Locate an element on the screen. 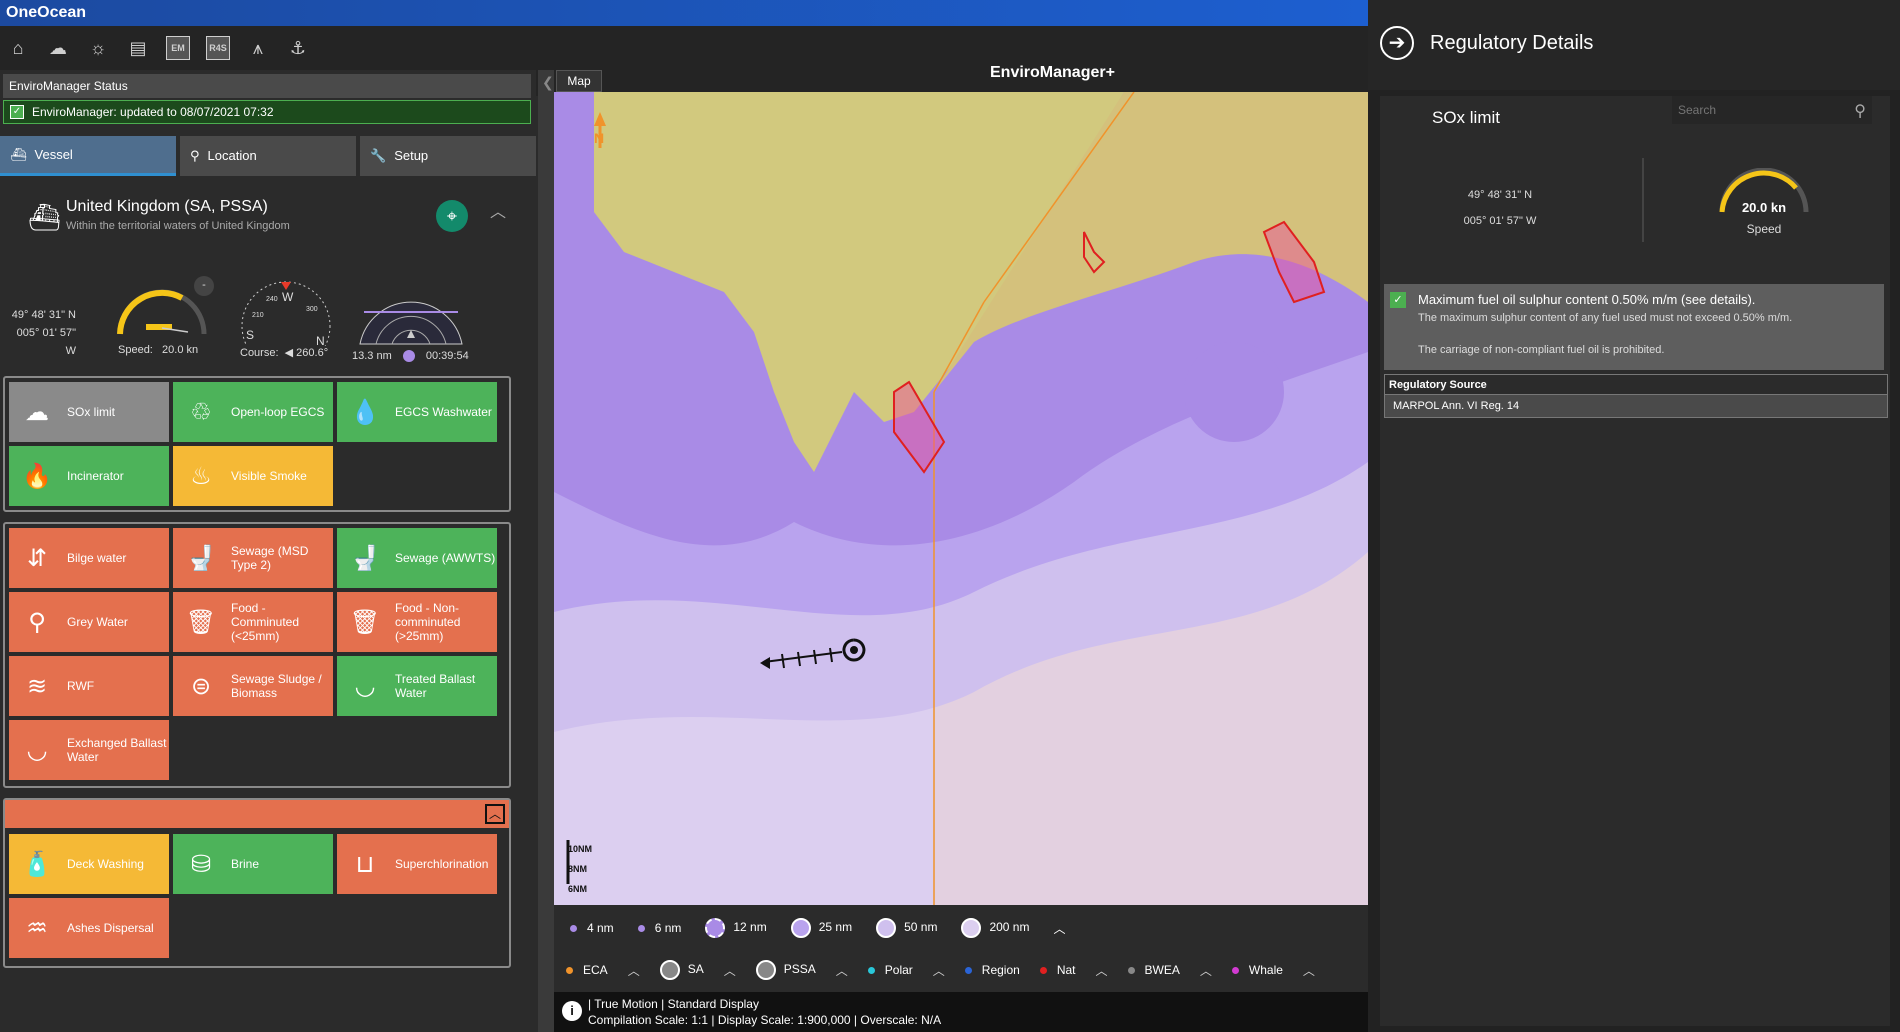  deck-wash-icon: 🧴 is located at coordinates (37, 864).